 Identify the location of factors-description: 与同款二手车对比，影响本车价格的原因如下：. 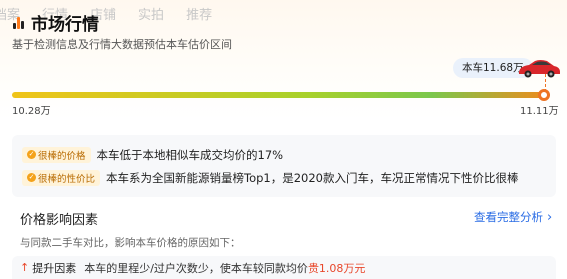
(130, 243).